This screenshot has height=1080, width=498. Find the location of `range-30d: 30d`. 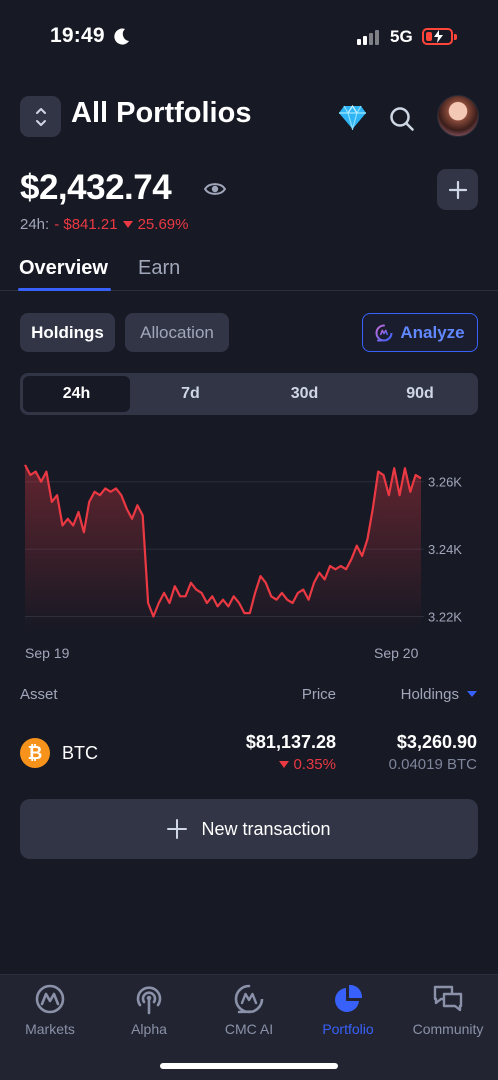

range-30d: 30d is located at coordinates (304, 394).